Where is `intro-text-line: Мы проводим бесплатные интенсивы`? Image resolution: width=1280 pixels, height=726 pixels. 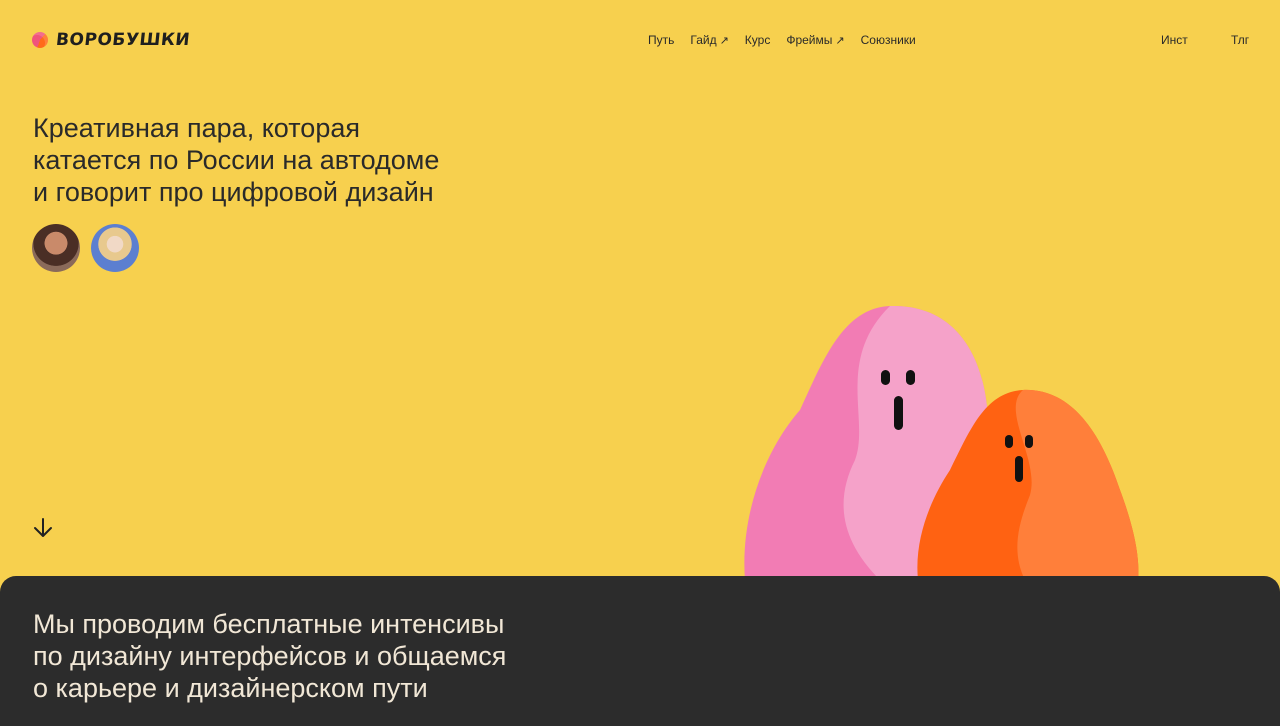 intro-text-line: Мы проводим бесплатные интенсивы is located at coordinates (269, 624).